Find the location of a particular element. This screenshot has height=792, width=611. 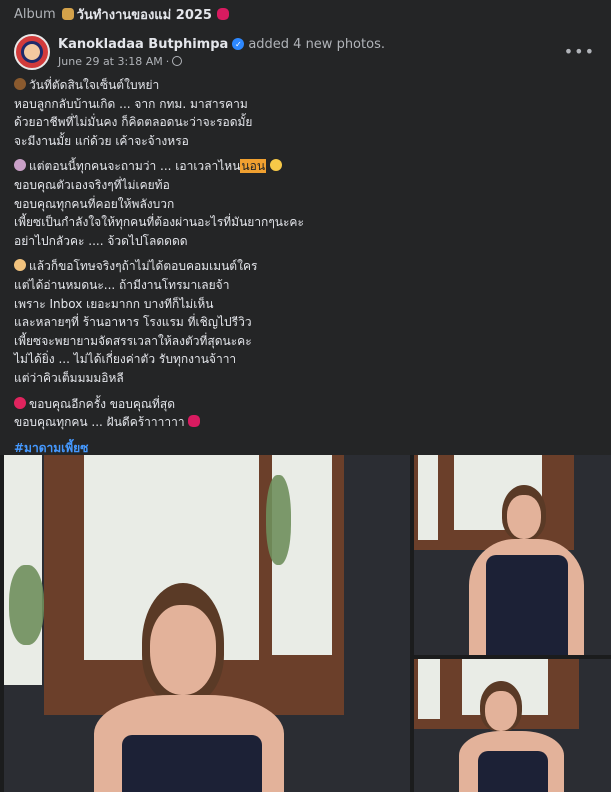

money-bag-icon is located at coordinates (67, 14).